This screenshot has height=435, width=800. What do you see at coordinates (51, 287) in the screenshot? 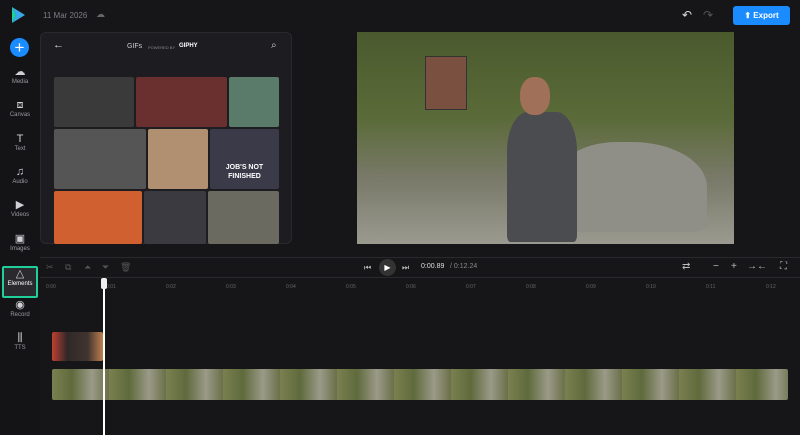
I see `ruler-tick: 0:00` at bounding box center [51, 287].